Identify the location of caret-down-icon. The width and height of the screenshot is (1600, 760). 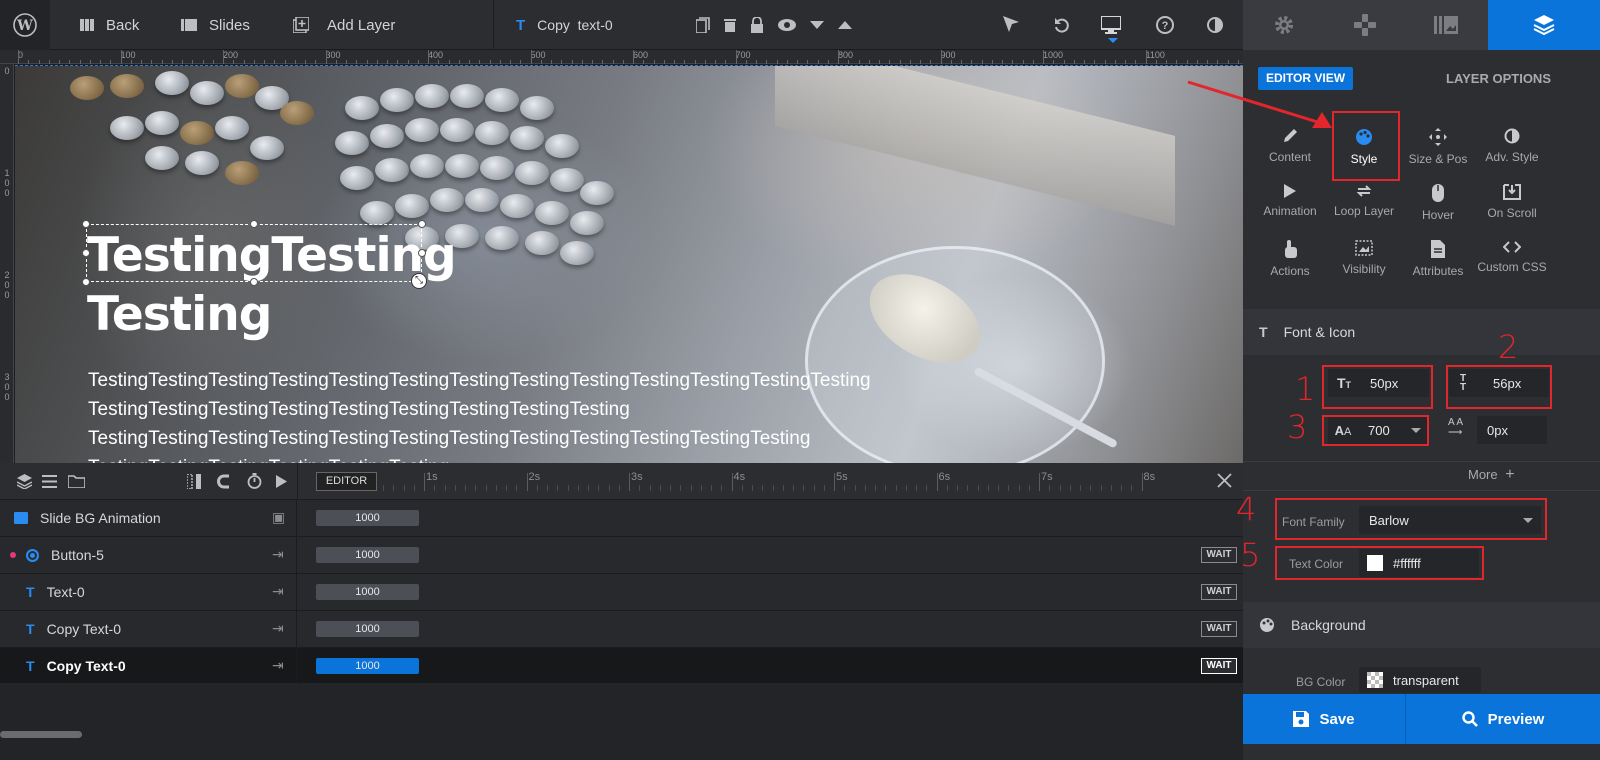
(817, 25).